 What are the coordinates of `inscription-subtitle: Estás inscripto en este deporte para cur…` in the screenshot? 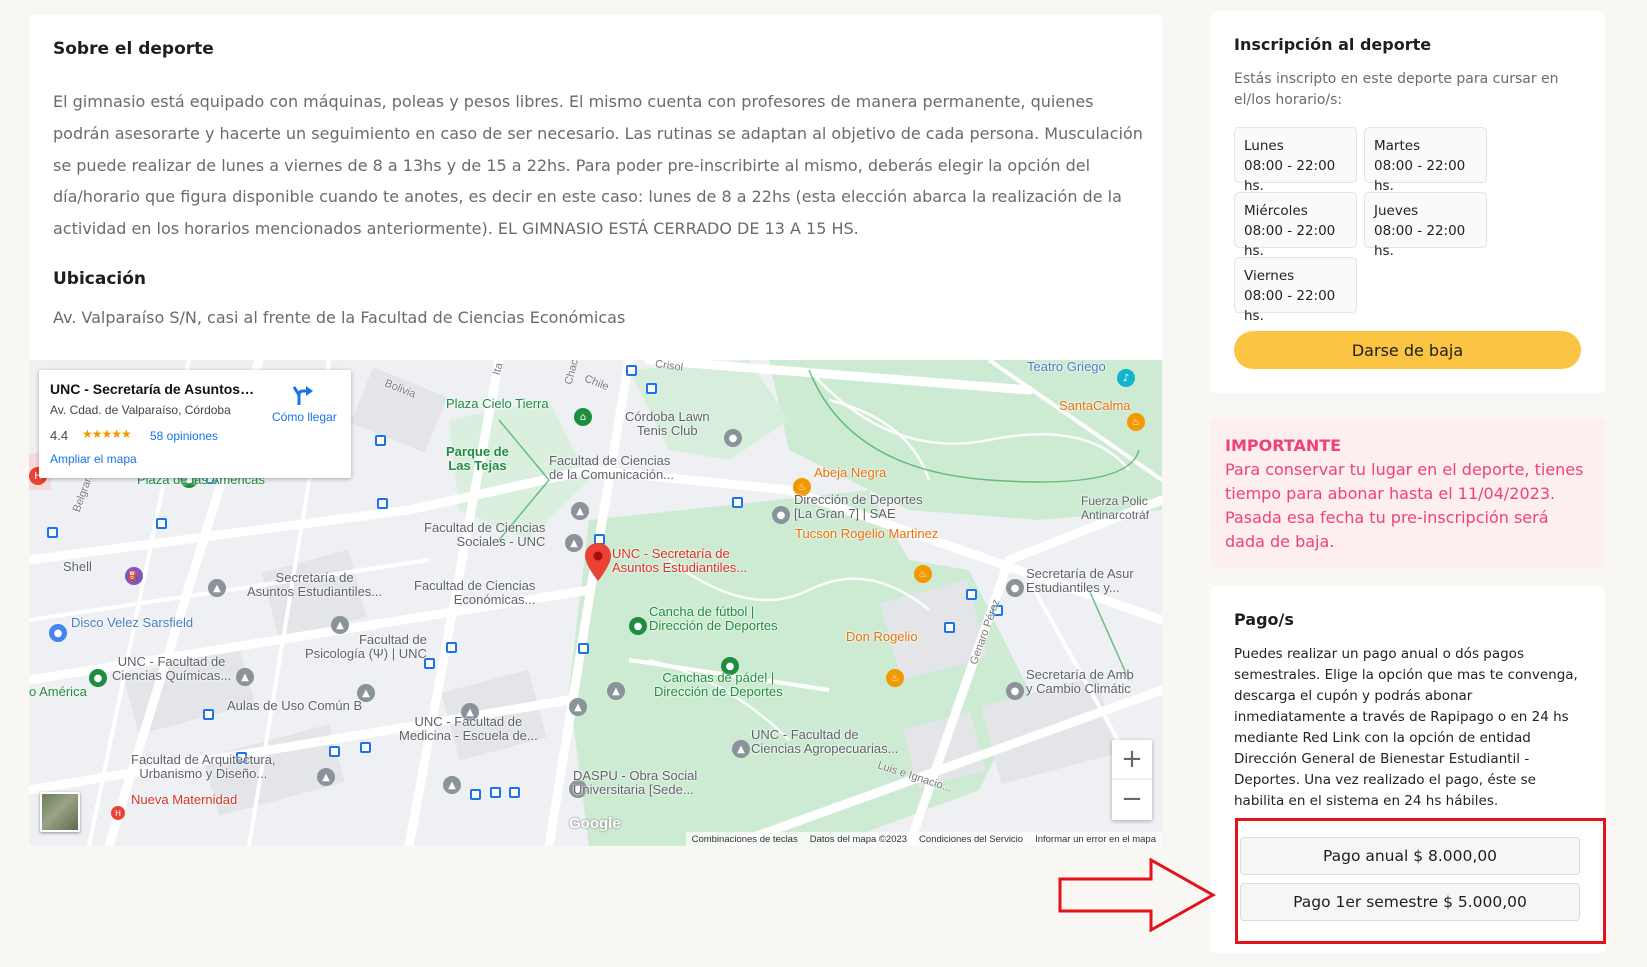 It's located at (1396, 89).